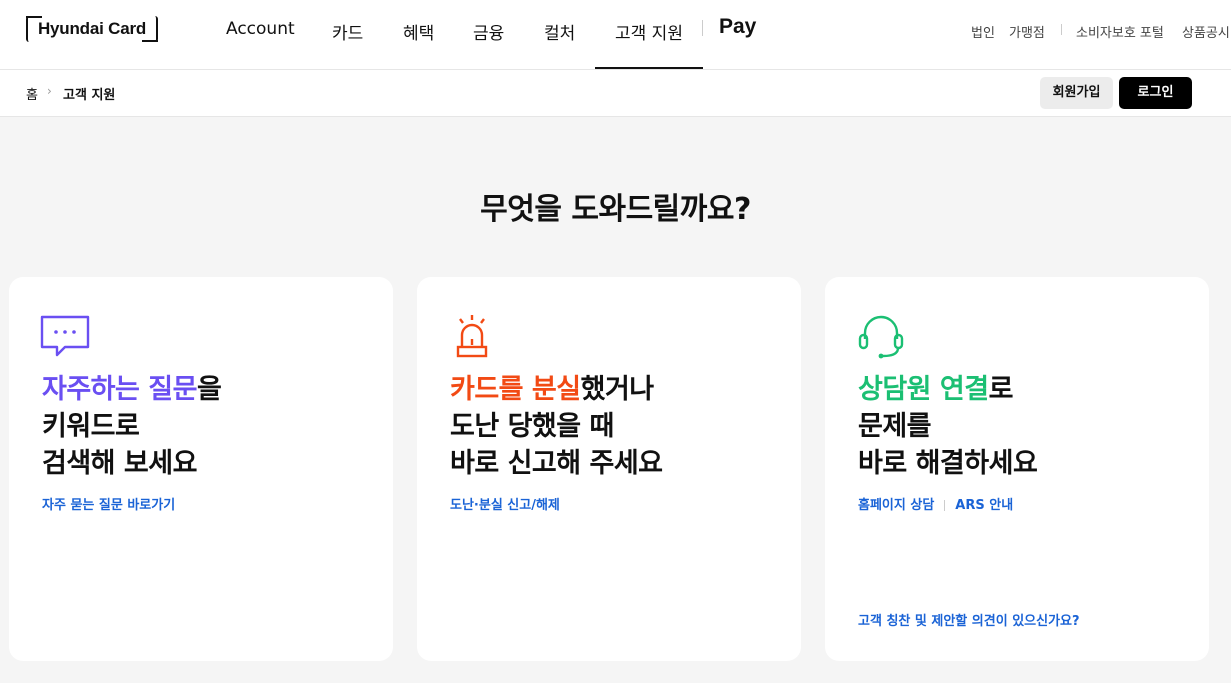 Image resolution: width=1231 pixels, height=683 pixels. What do you see at coordinates (896, 505) in the screenshot?
I see `homepage-consult-link: 홈페이지 상담` at bounding box center [896, 505].